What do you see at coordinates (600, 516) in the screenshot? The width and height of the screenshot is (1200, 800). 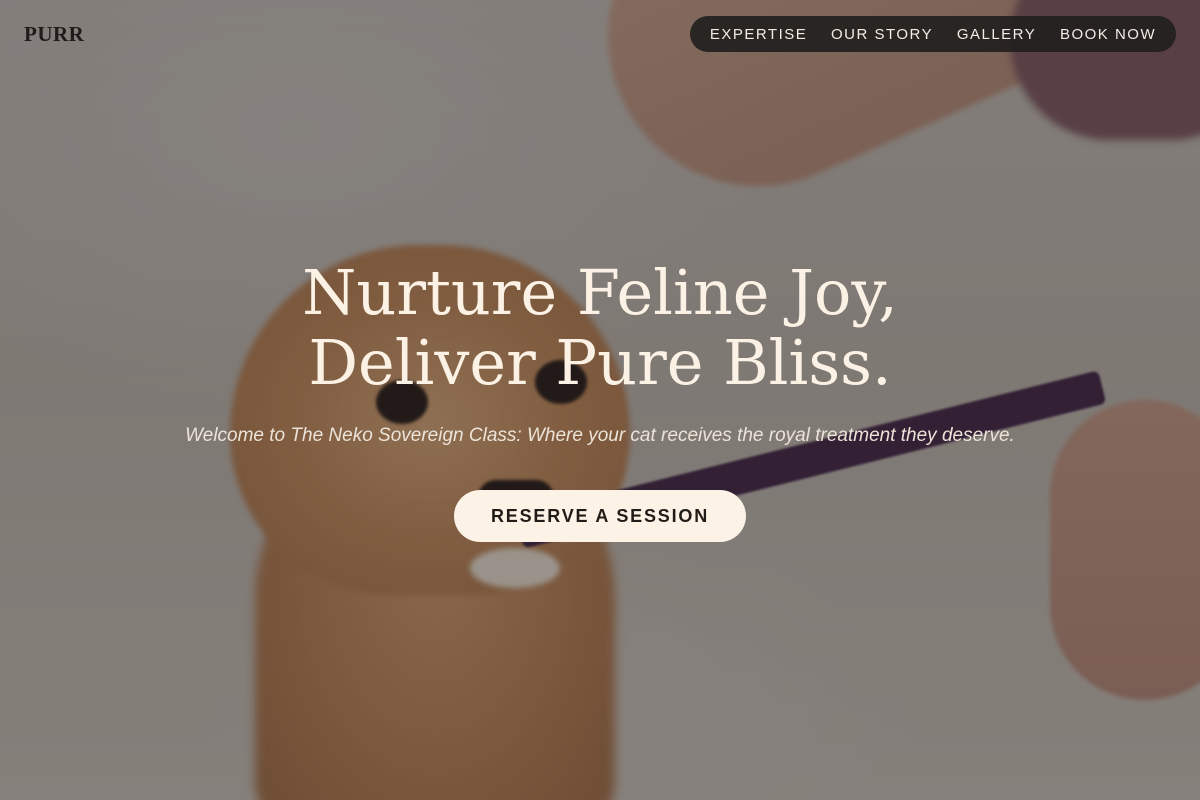 I see `reserve-session-button: RESERVE A SESSION` at bounding box center [600, 516].